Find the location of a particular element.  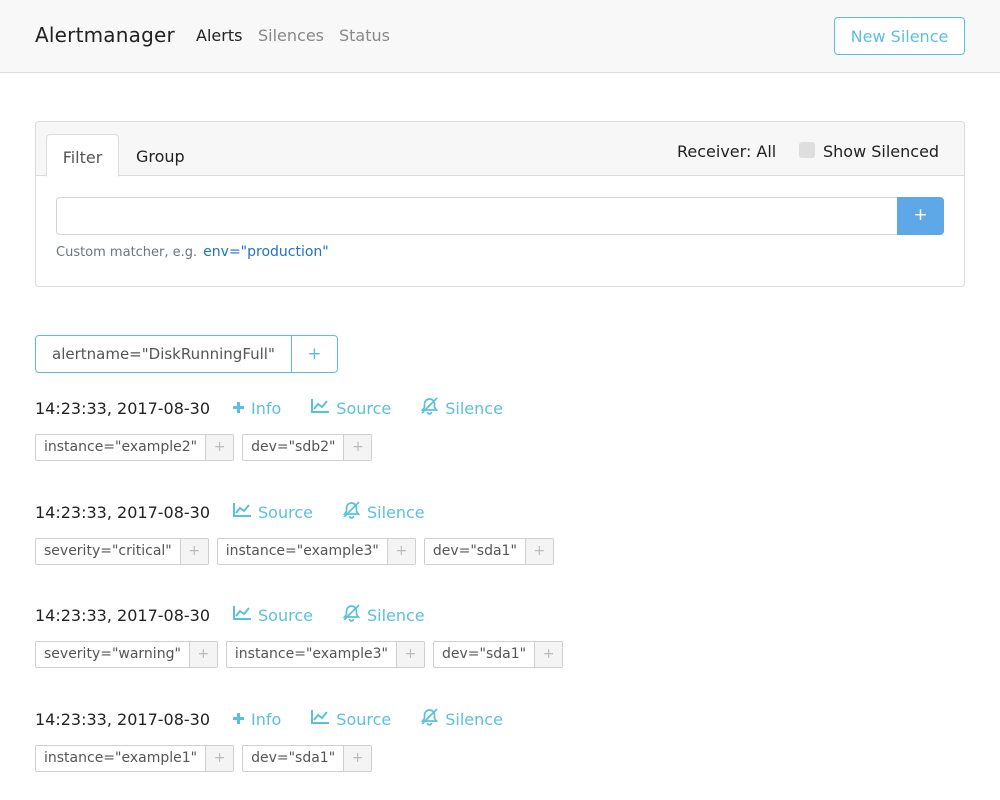

brand-logo: Alertmanager is located at coordinates (105, 35).